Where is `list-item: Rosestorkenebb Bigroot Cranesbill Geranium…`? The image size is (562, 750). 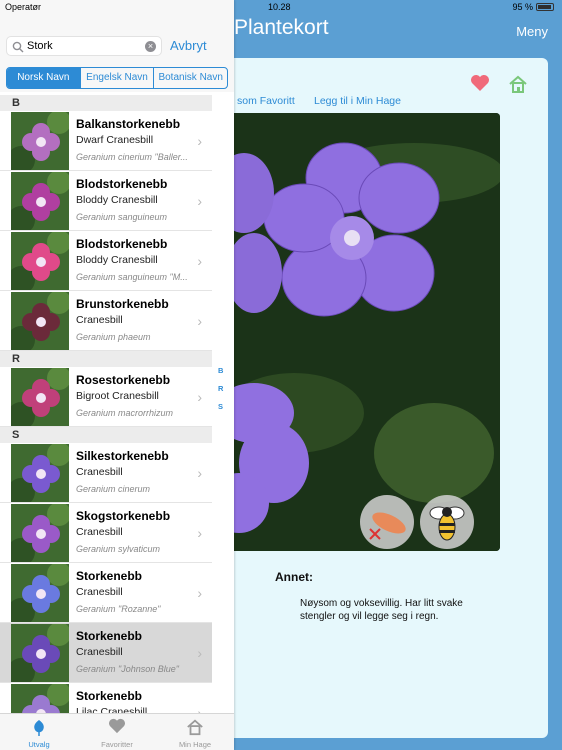
list-item: Rosestorkenebb Bigroot Cranesbill Geranium… is located at coordinates (106, 397).